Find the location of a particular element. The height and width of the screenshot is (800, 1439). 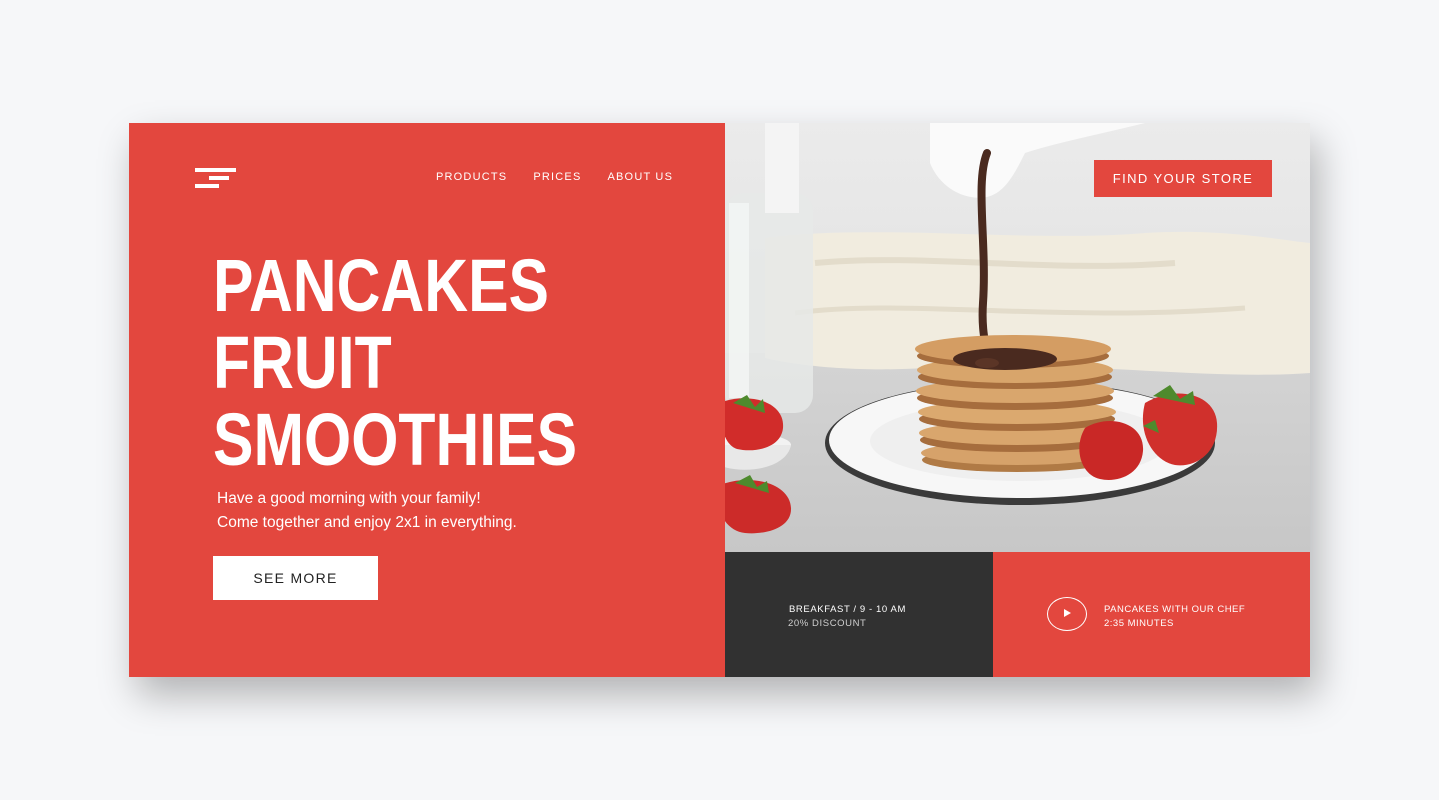

headline-line-2: FRUIT is located at coordinates (302, 362).